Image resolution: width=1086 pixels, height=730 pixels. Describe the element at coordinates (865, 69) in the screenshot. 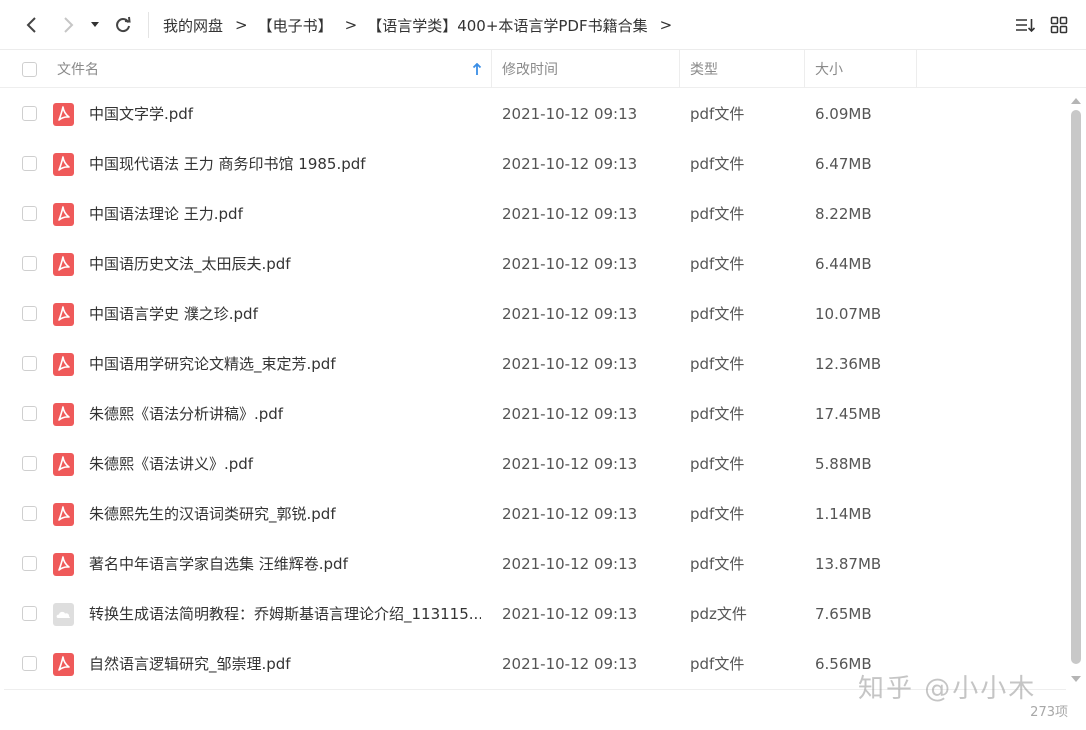

I see `column-header-size: 大小` at that location.